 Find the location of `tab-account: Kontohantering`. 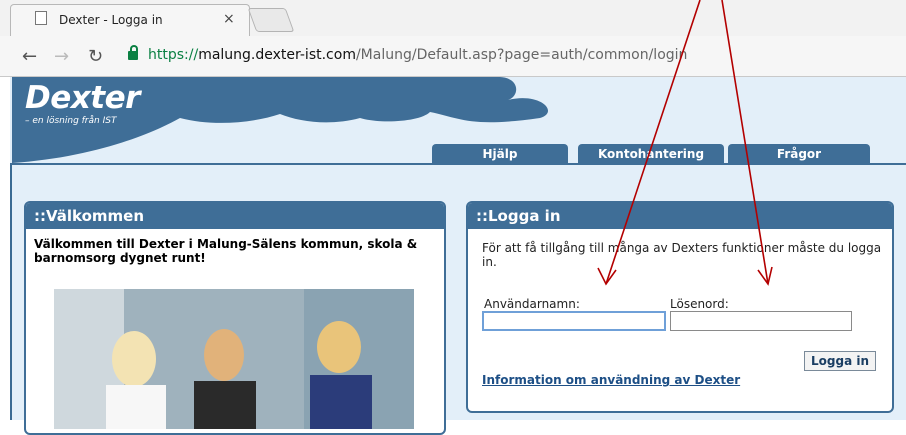

tab-account: Kontohantering is located at coordinates (651, 154).